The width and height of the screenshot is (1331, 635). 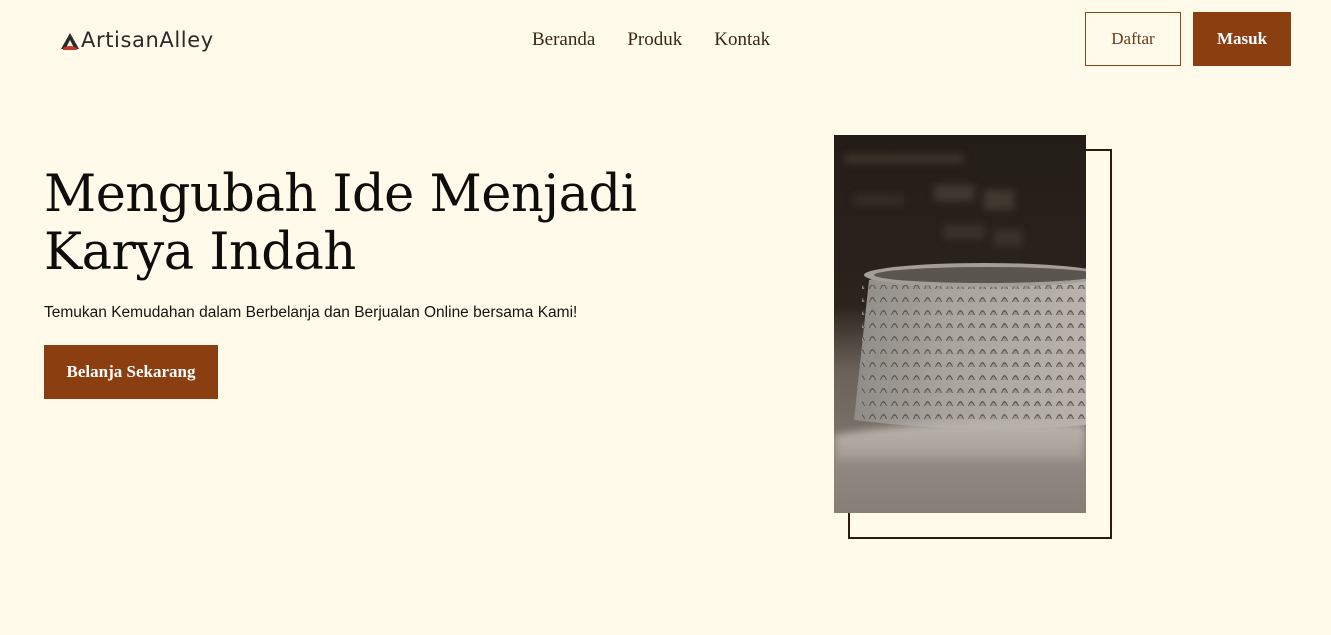 What do you see at coordinates (147, 40) in the screenshot?
I see `brand-name: ArtisanAlley` at bounding box center [147, 40].